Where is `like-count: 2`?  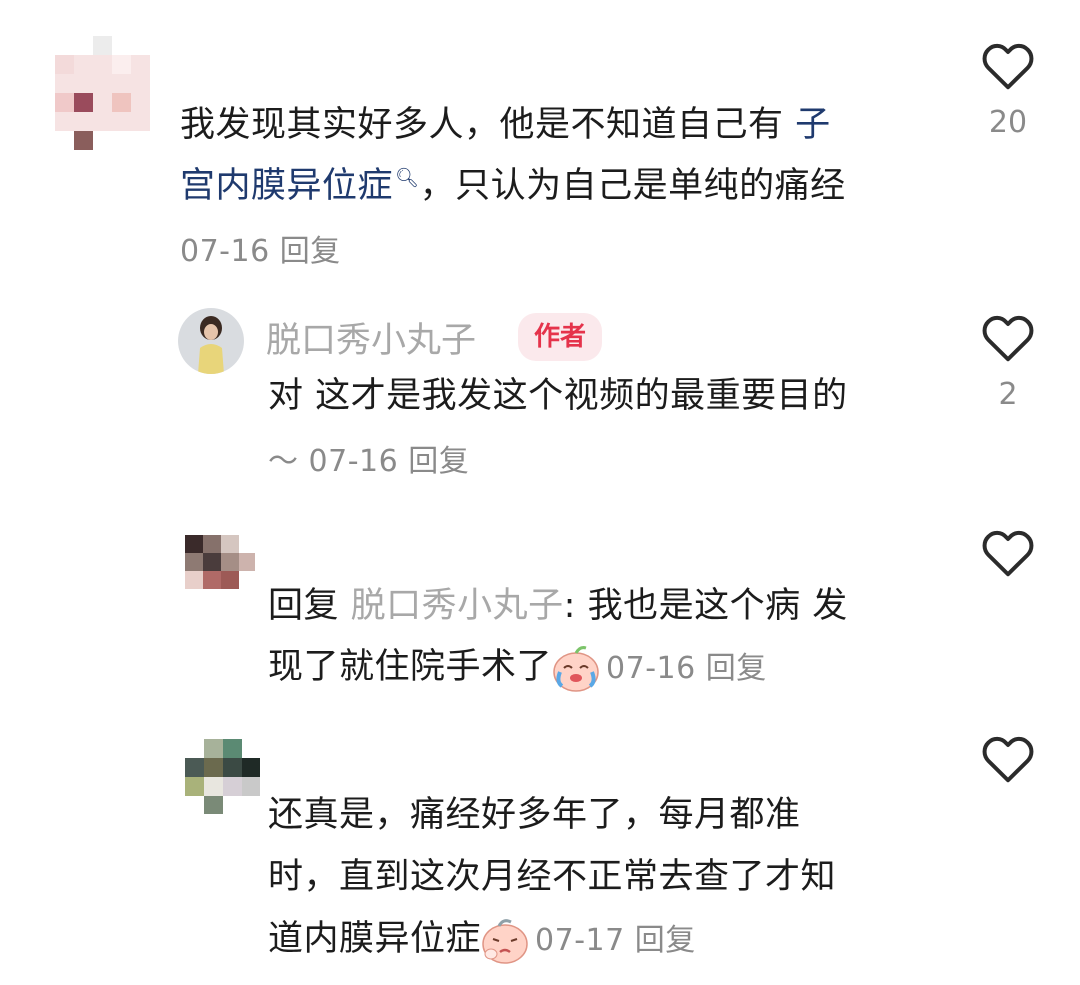
like-count: 2 is located at coordinates (1008, 394).